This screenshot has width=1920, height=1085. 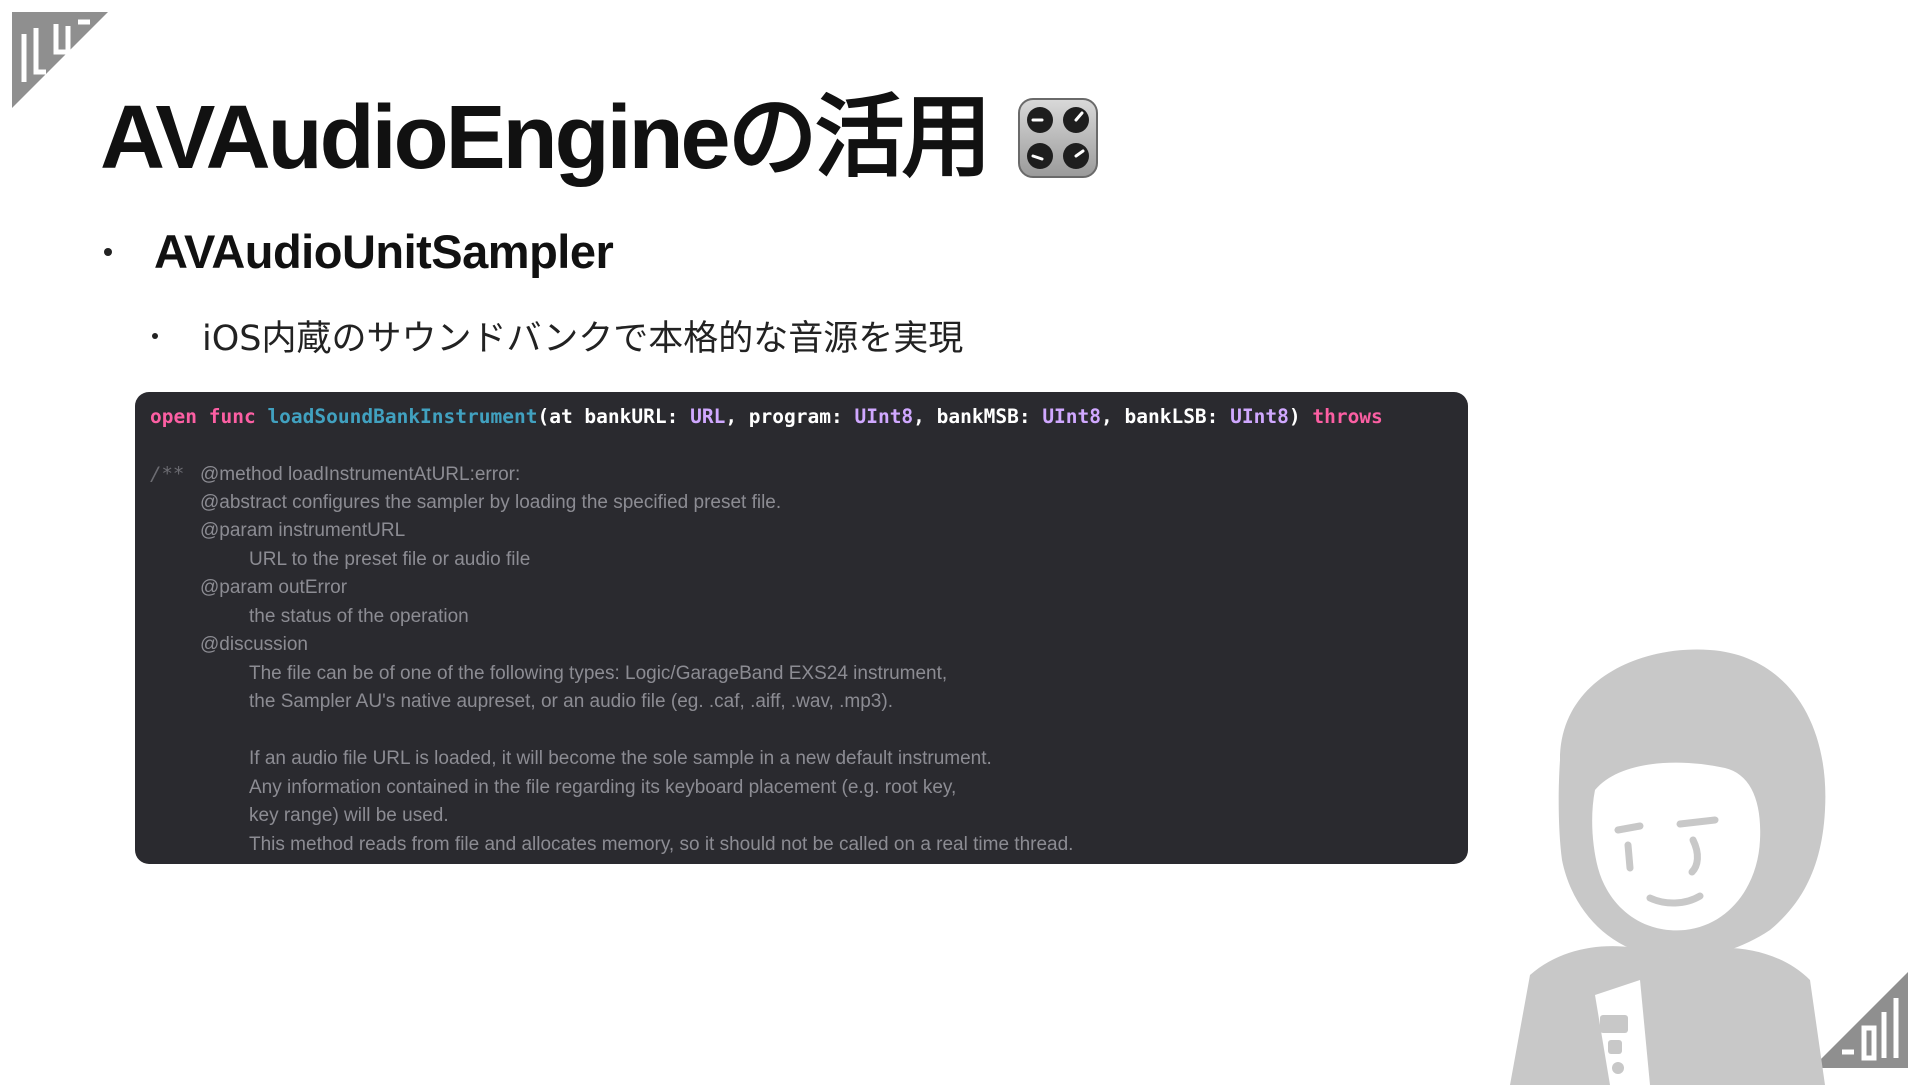 What do you see at coordinates (1166, 416) in the screenshot?
I see `param-text: , bankLSB:` at bounding box center [1166, 416].